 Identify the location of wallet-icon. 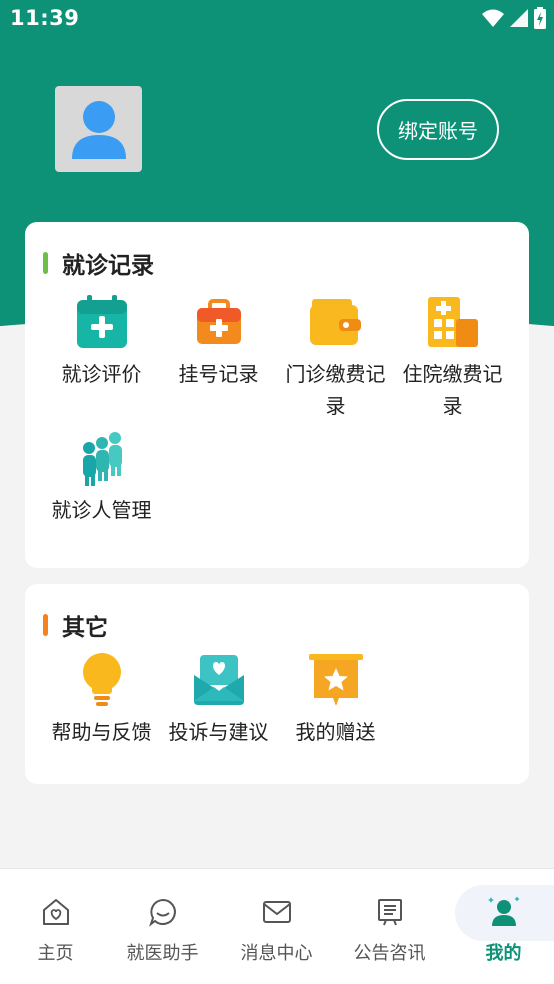
(336, 322).